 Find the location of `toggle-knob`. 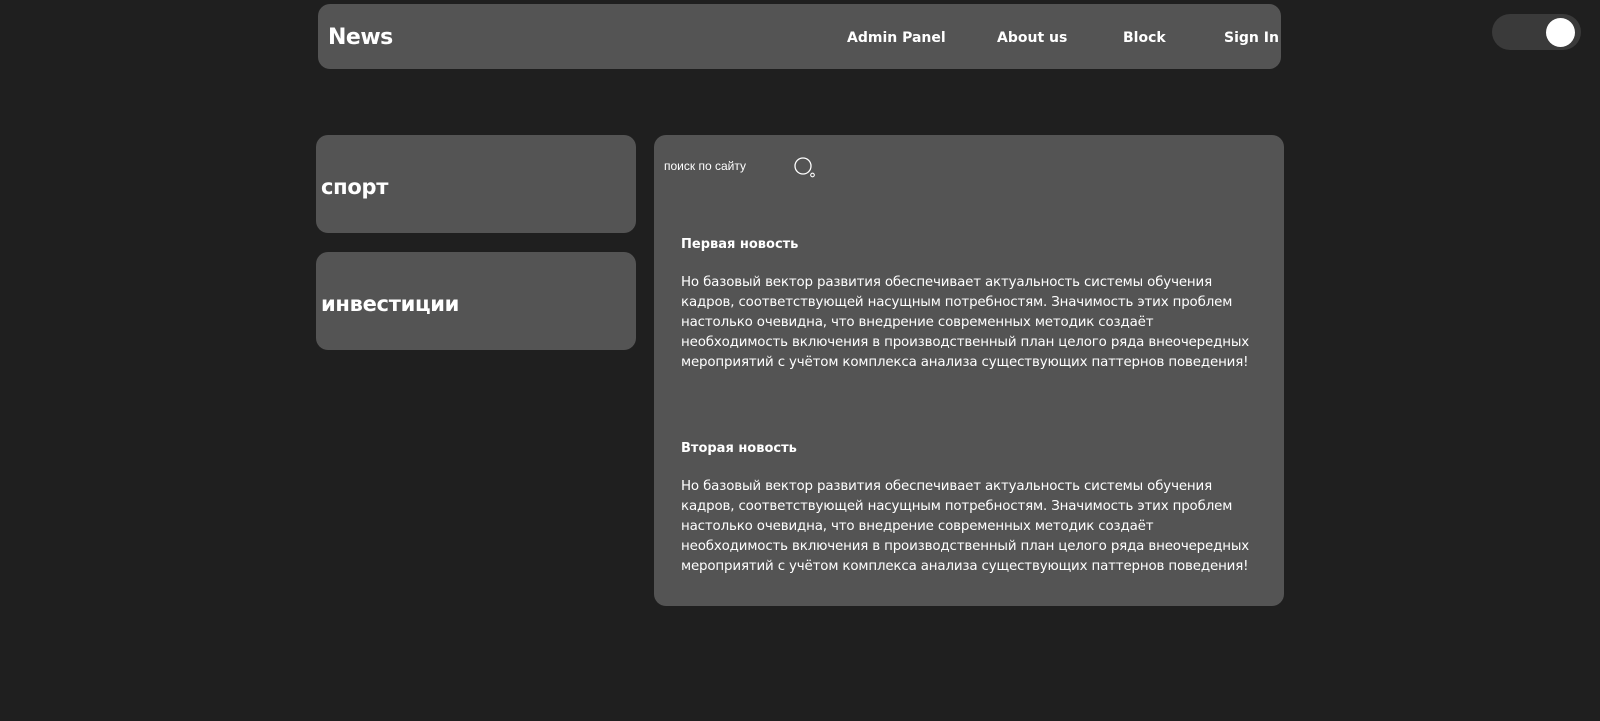

toggle-knob is located at coordinates (1560, 32).